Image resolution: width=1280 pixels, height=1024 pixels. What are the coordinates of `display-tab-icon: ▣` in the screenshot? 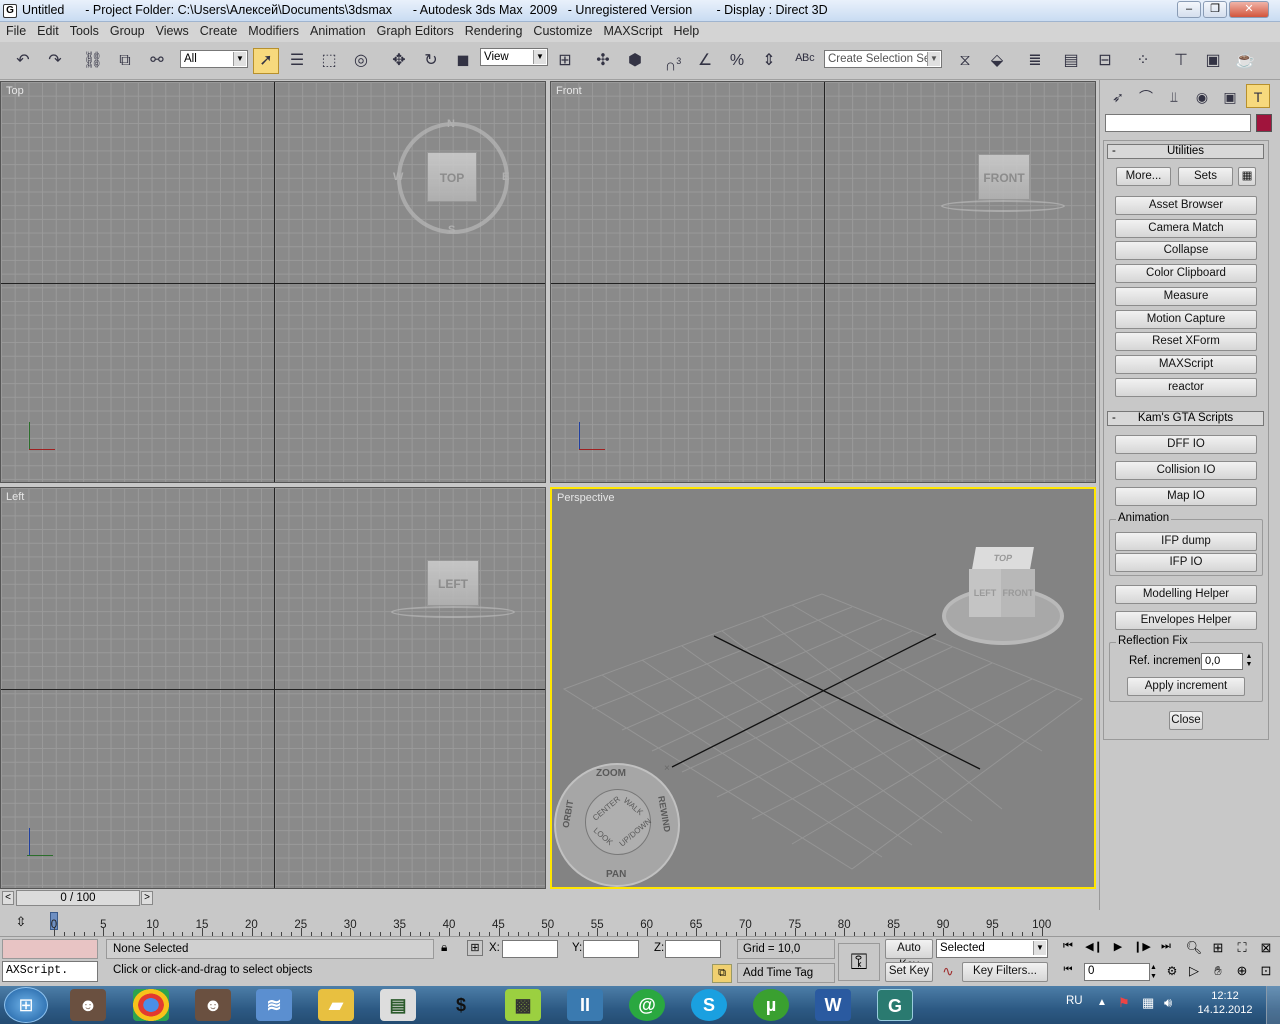 It's located at (1230, 96).